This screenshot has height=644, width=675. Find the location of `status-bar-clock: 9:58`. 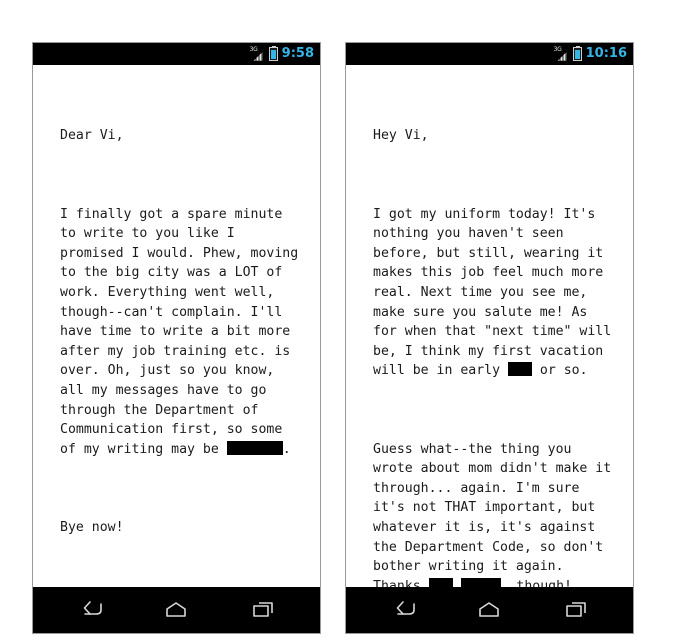

status-bar-clock: 9:58 is located at coordinates (297, 53).